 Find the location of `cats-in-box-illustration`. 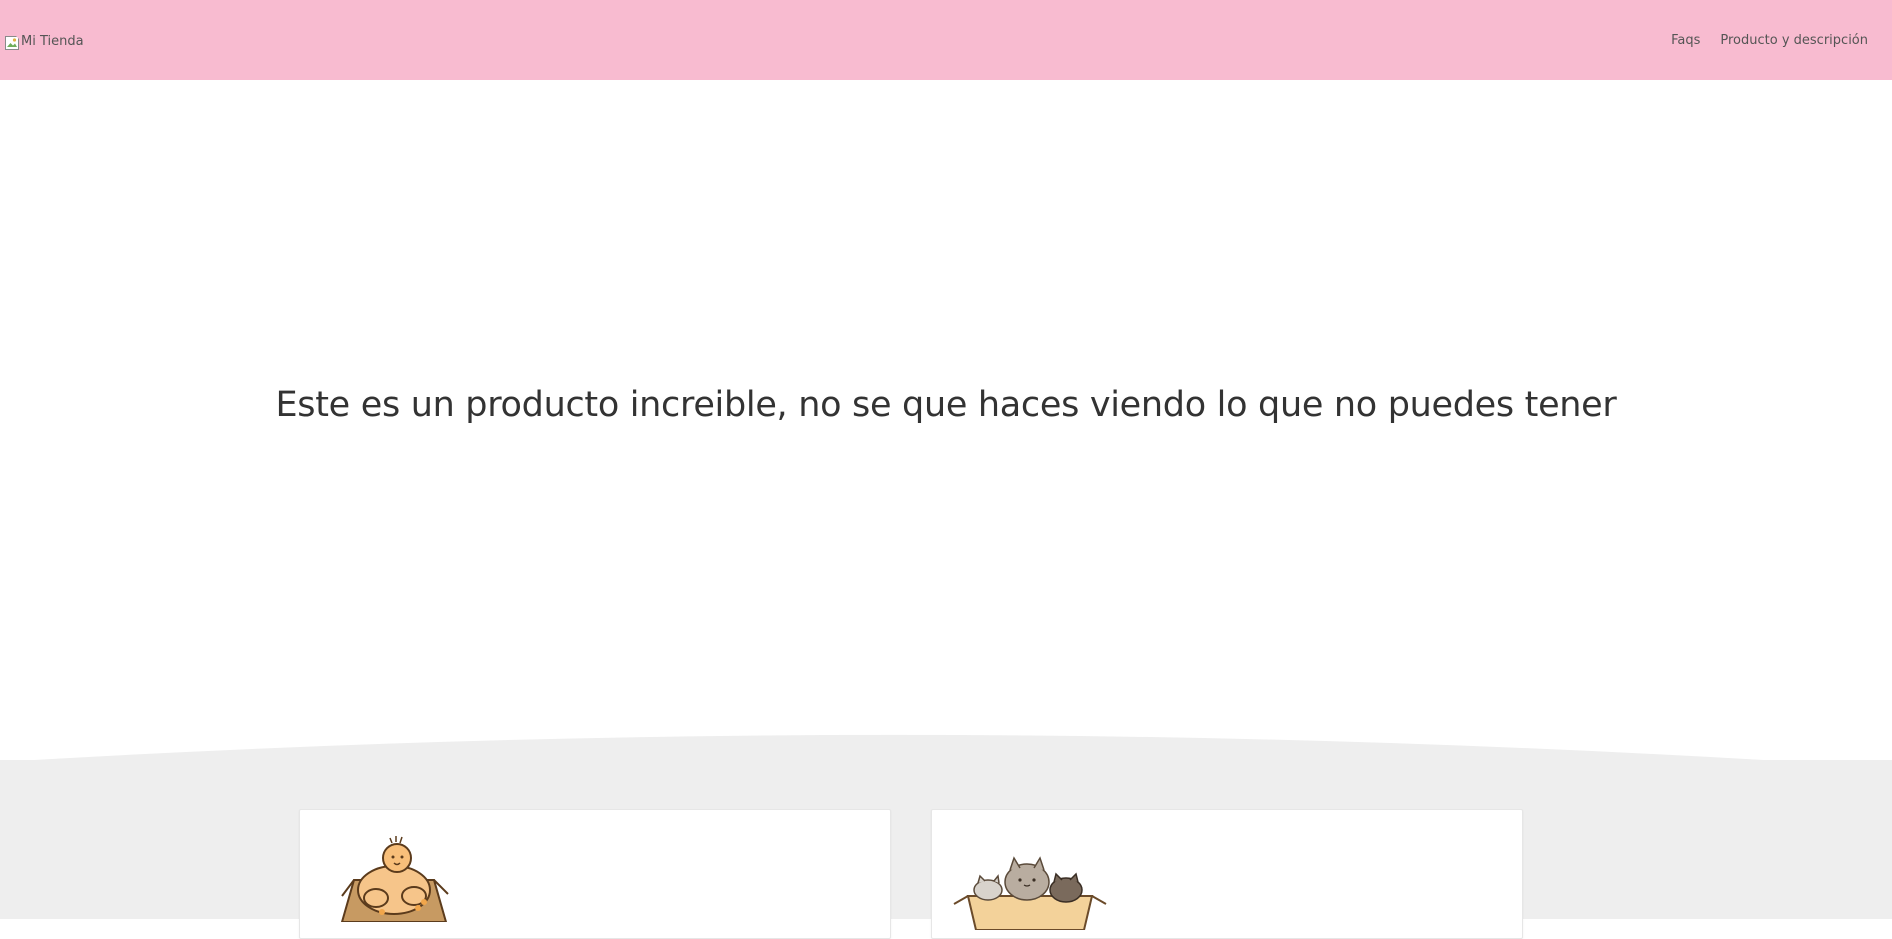

cats-in-box-illustration is located at coordinates (1030, 893).